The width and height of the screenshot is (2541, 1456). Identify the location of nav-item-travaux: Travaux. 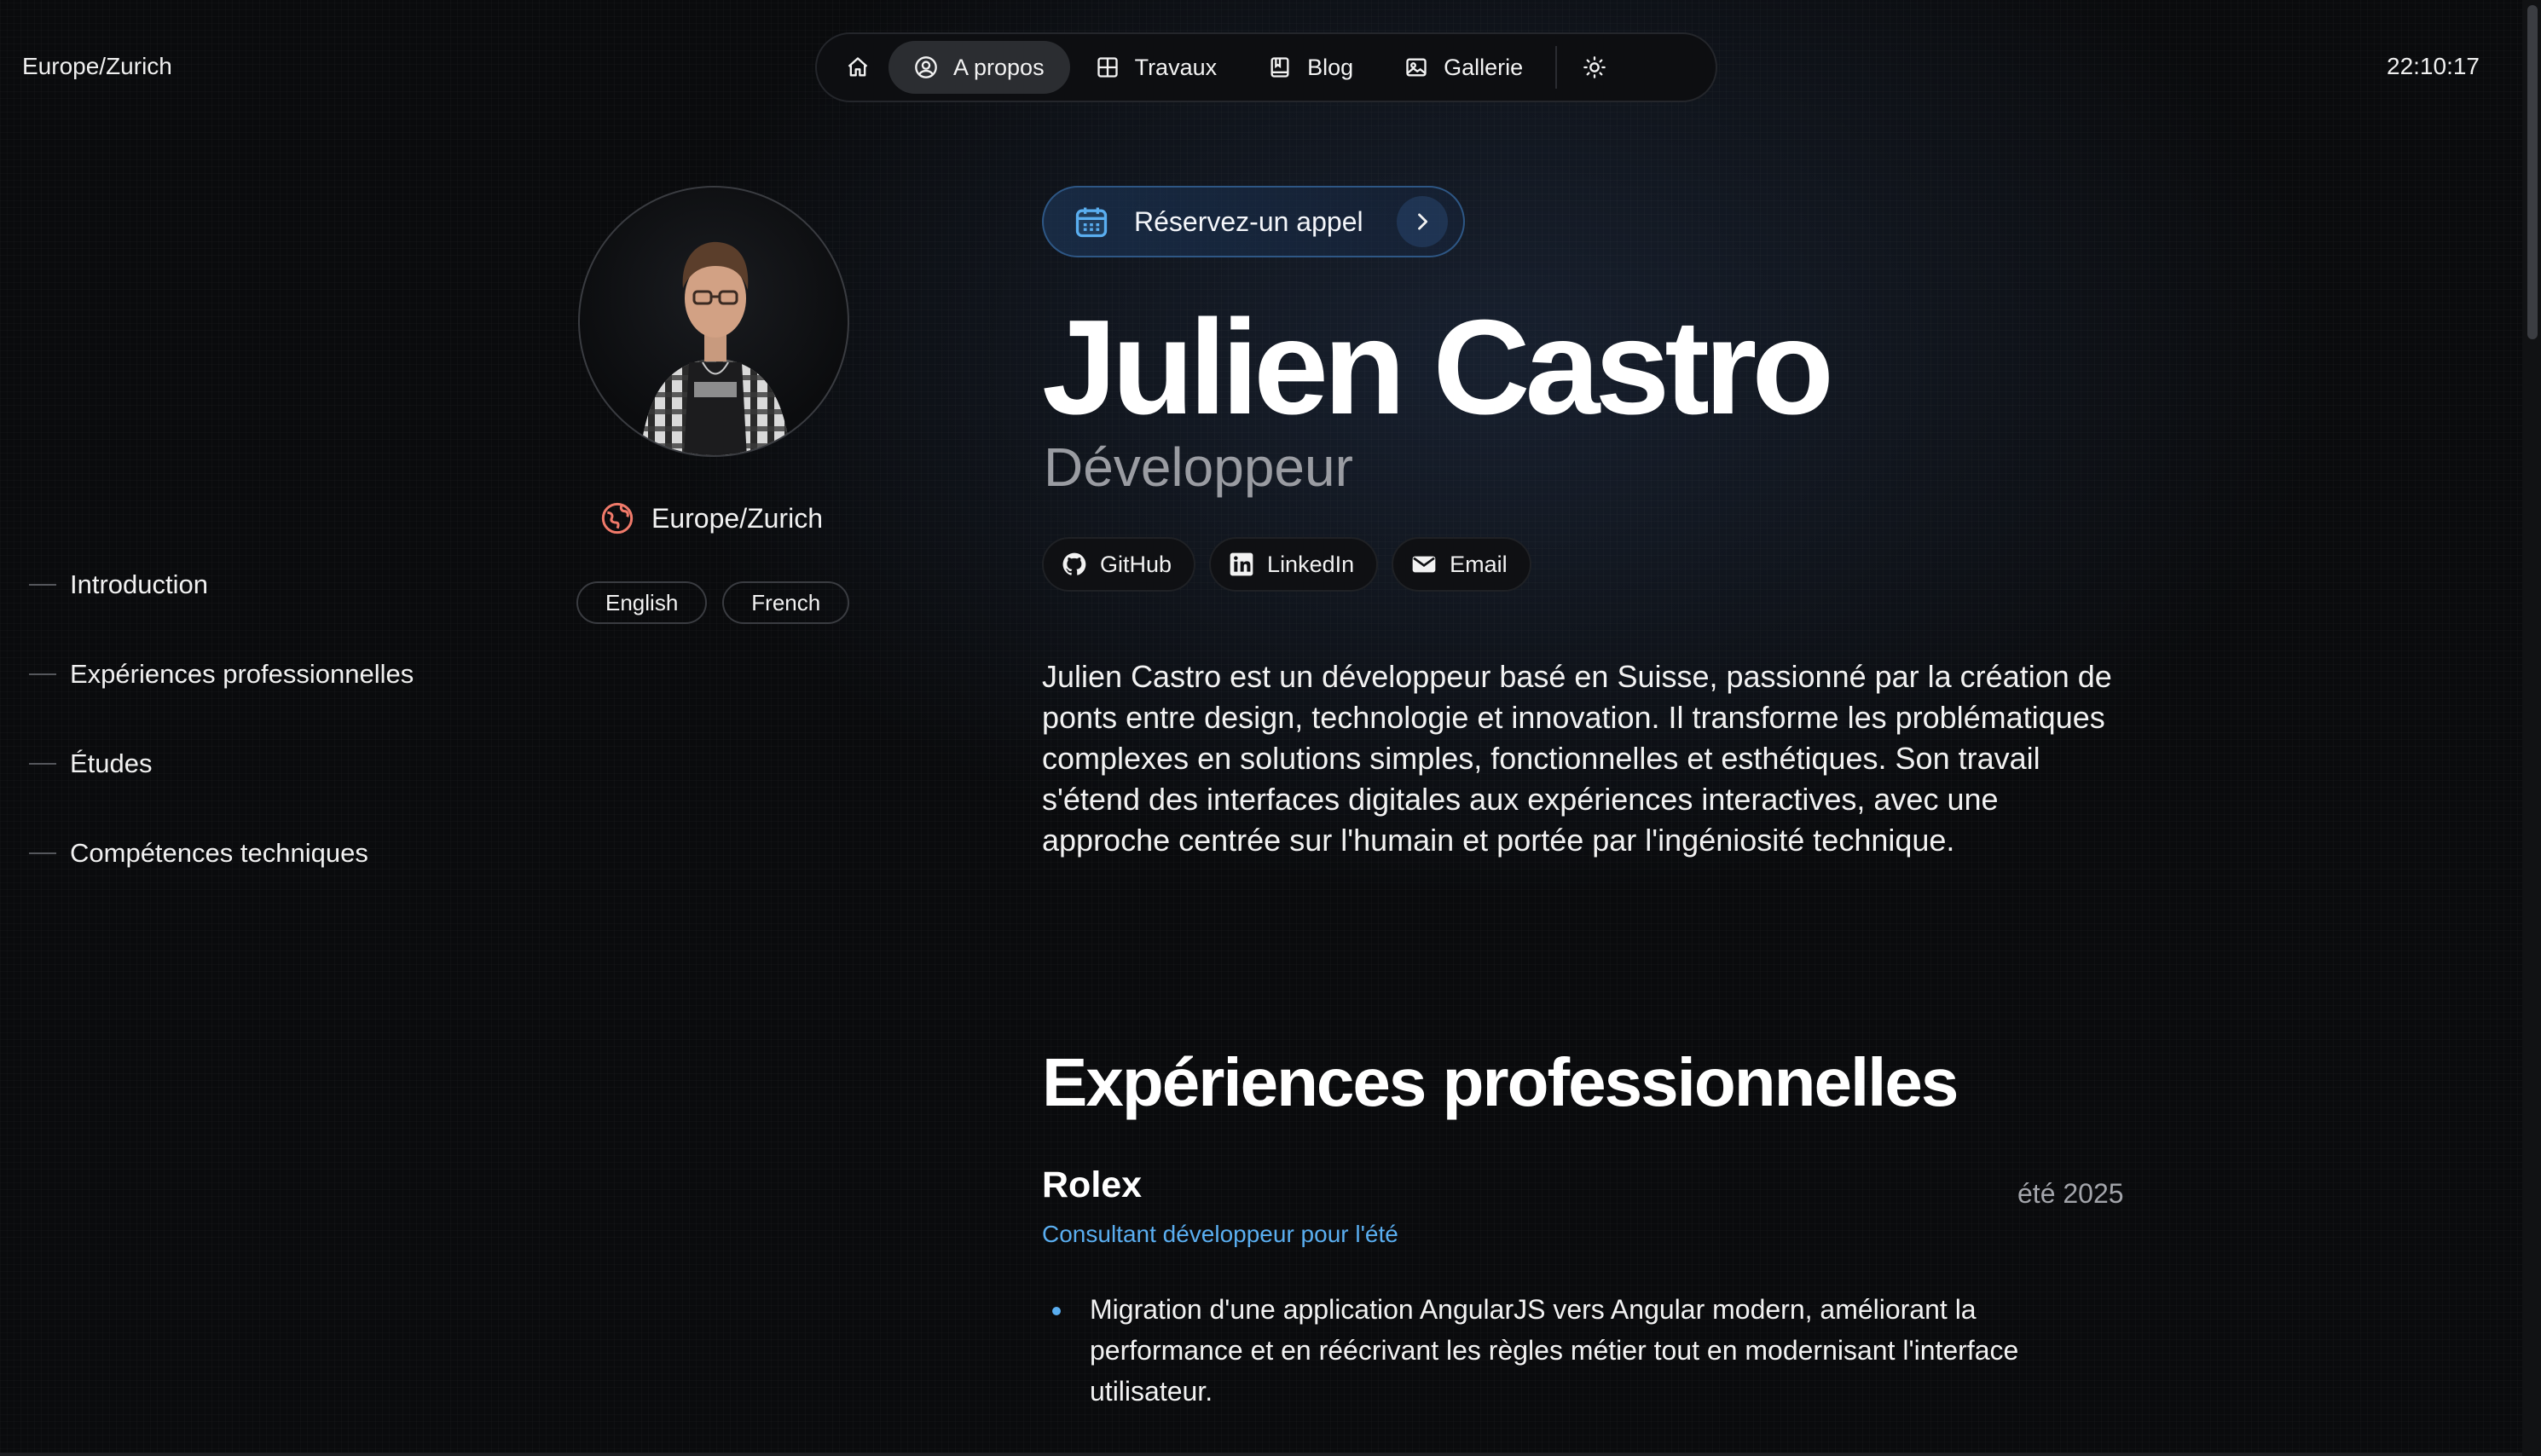
(1156, 67).